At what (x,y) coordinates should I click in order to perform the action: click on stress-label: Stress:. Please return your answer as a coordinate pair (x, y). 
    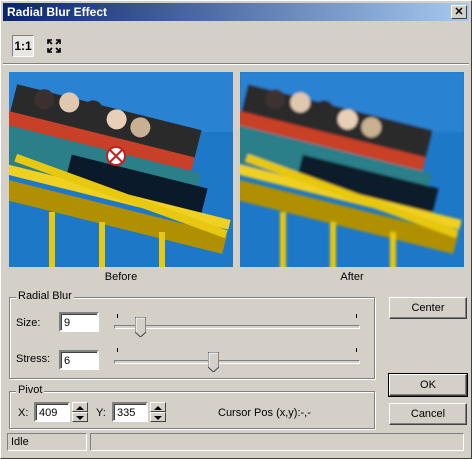
    Looking at the image, I should click on (33, 359).